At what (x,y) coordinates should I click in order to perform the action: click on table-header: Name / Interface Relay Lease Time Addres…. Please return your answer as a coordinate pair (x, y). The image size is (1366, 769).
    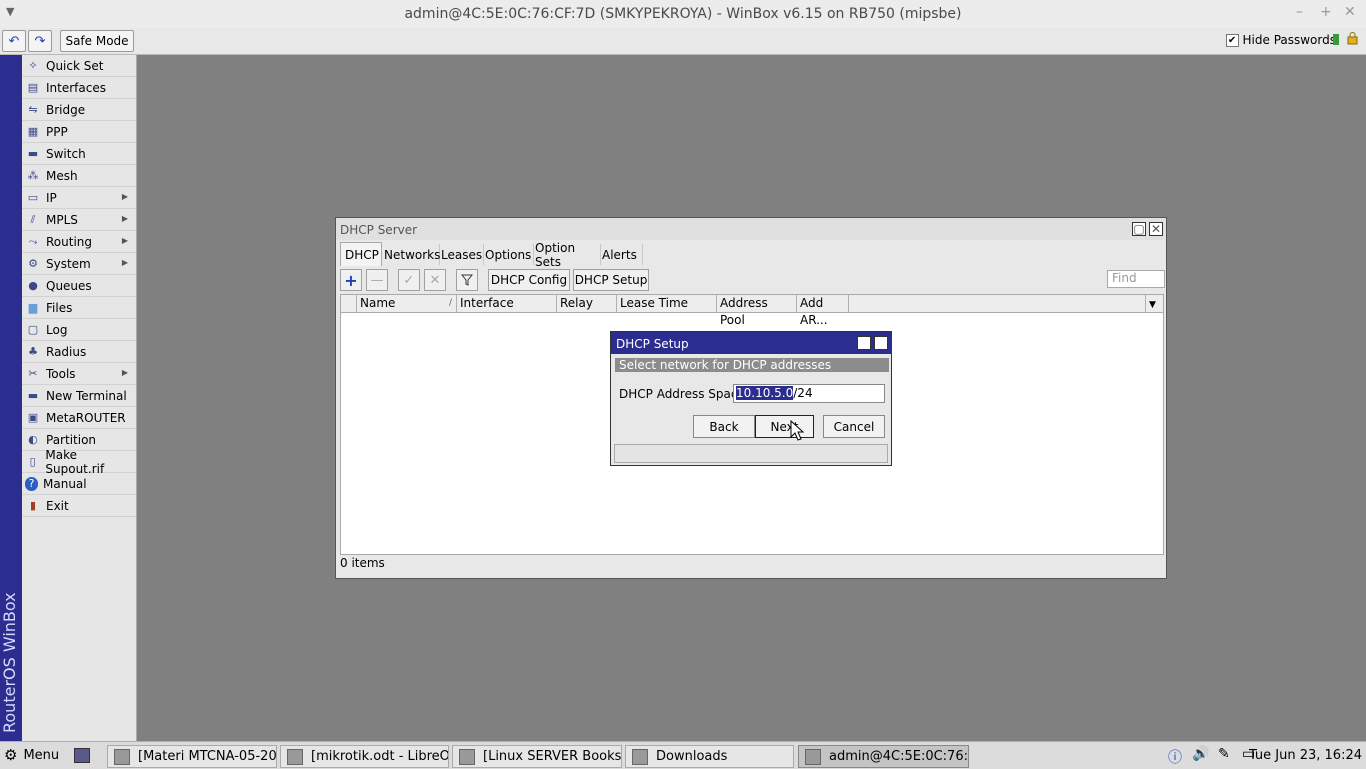
    Looking at the image, I should click on (752, 311).